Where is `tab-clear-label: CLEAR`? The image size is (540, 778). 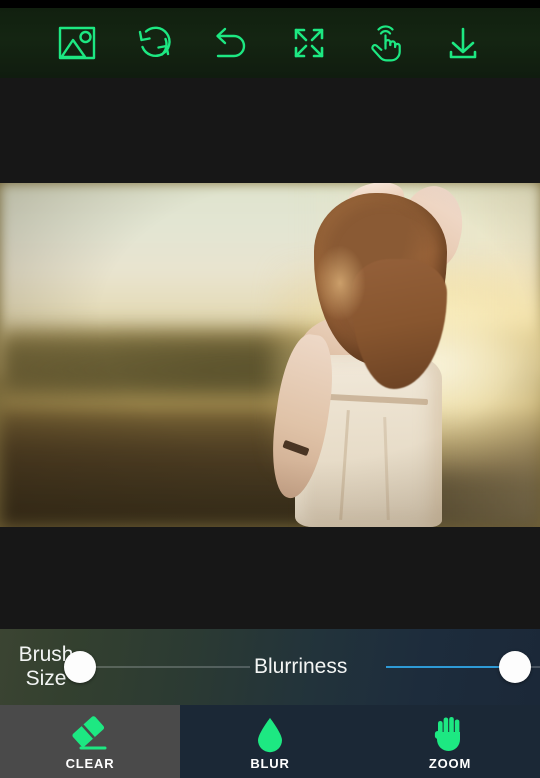
tab-clear-label: CLEAR is located at coordinates (90, 763).